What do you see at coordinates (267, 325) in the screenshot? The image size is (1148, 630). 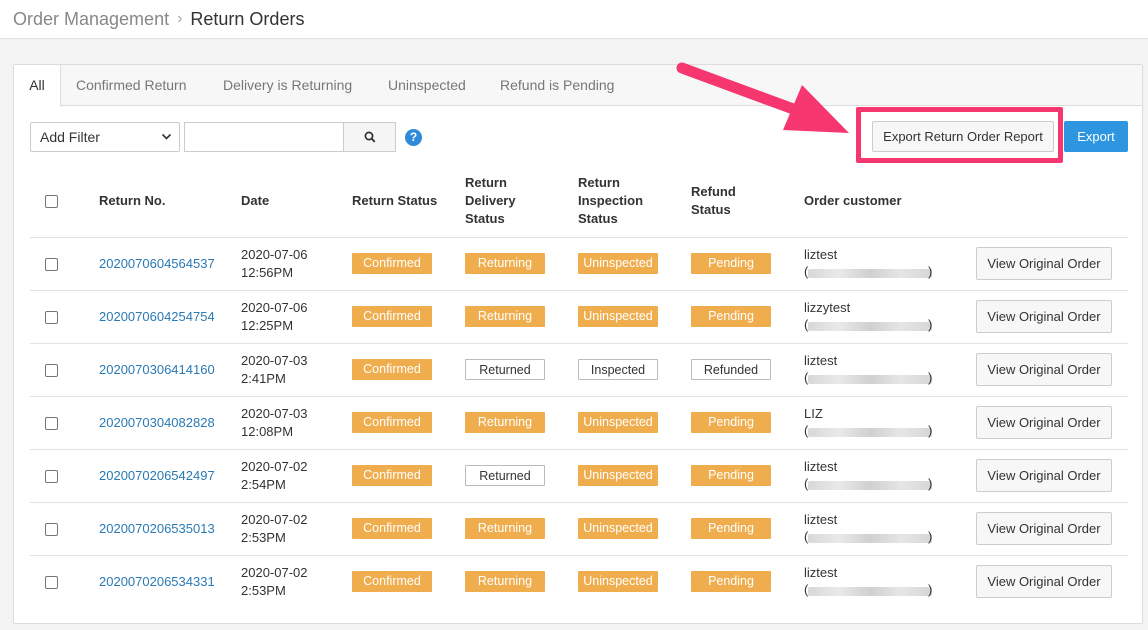 I see `time-value: 12:25PM` at bounding box center [267, 325].